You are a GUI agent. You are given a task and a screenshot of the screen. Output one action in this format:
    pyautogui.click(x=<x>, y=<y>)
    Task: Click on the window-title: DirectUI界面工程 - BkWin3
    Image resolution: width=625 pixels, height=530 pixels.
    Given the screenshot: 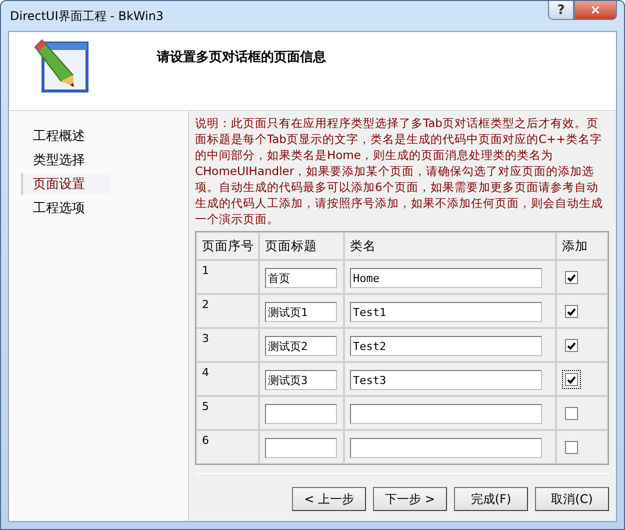 What is the action you would take?
    pyautogui.click(x=86, y=16)
    